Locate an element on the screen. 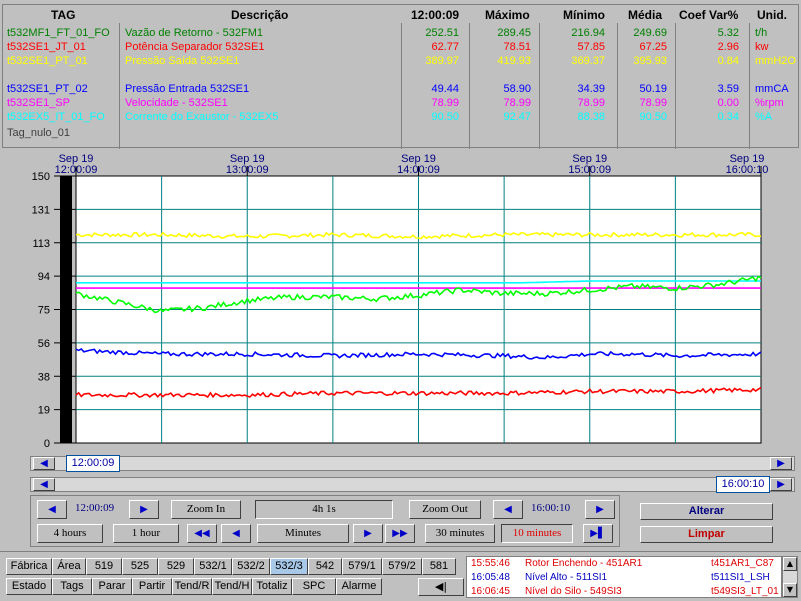  action-tab-7: SPC is located at coordinates (314, 586).